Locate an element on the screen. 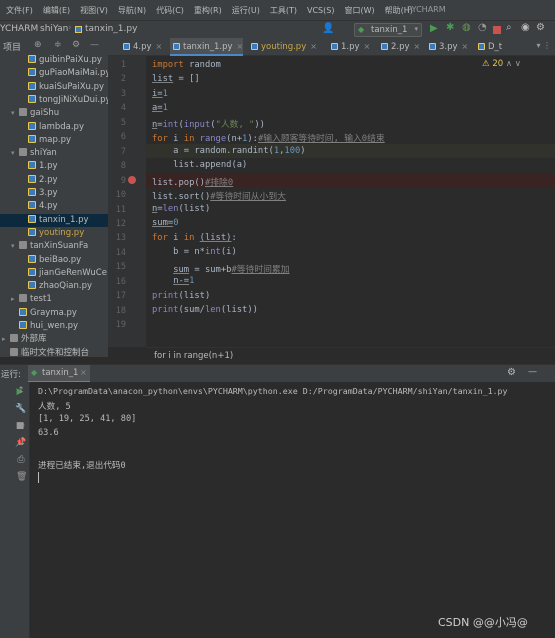 This screenshot has height=638, width=555. tree-item-label: shiYan is located at coordinates (43, 153).